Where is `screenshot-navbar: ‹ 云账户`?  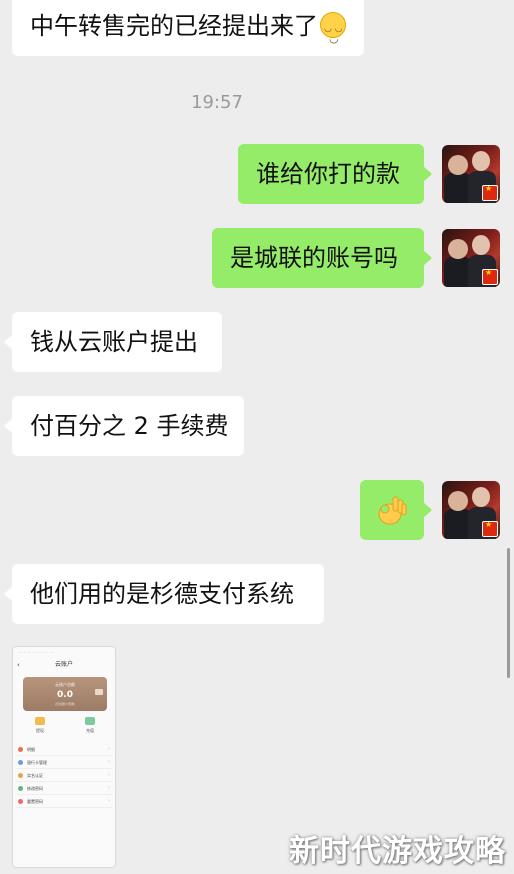 screenshot-navbar: ‹ 云账户 is located at coordinates (64, 665).